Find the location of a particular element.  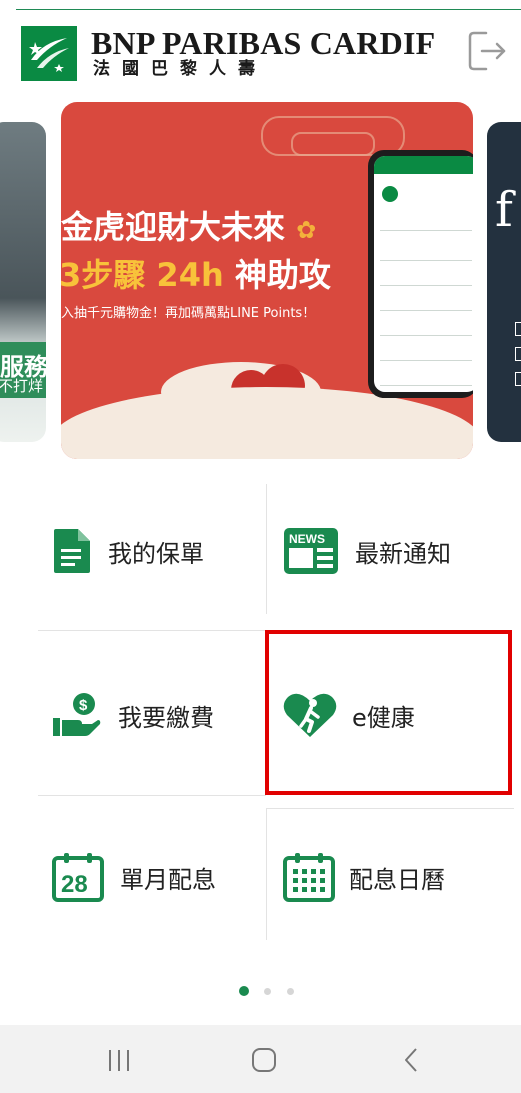

svg-text: 28 is located at coordinates (74, 884).